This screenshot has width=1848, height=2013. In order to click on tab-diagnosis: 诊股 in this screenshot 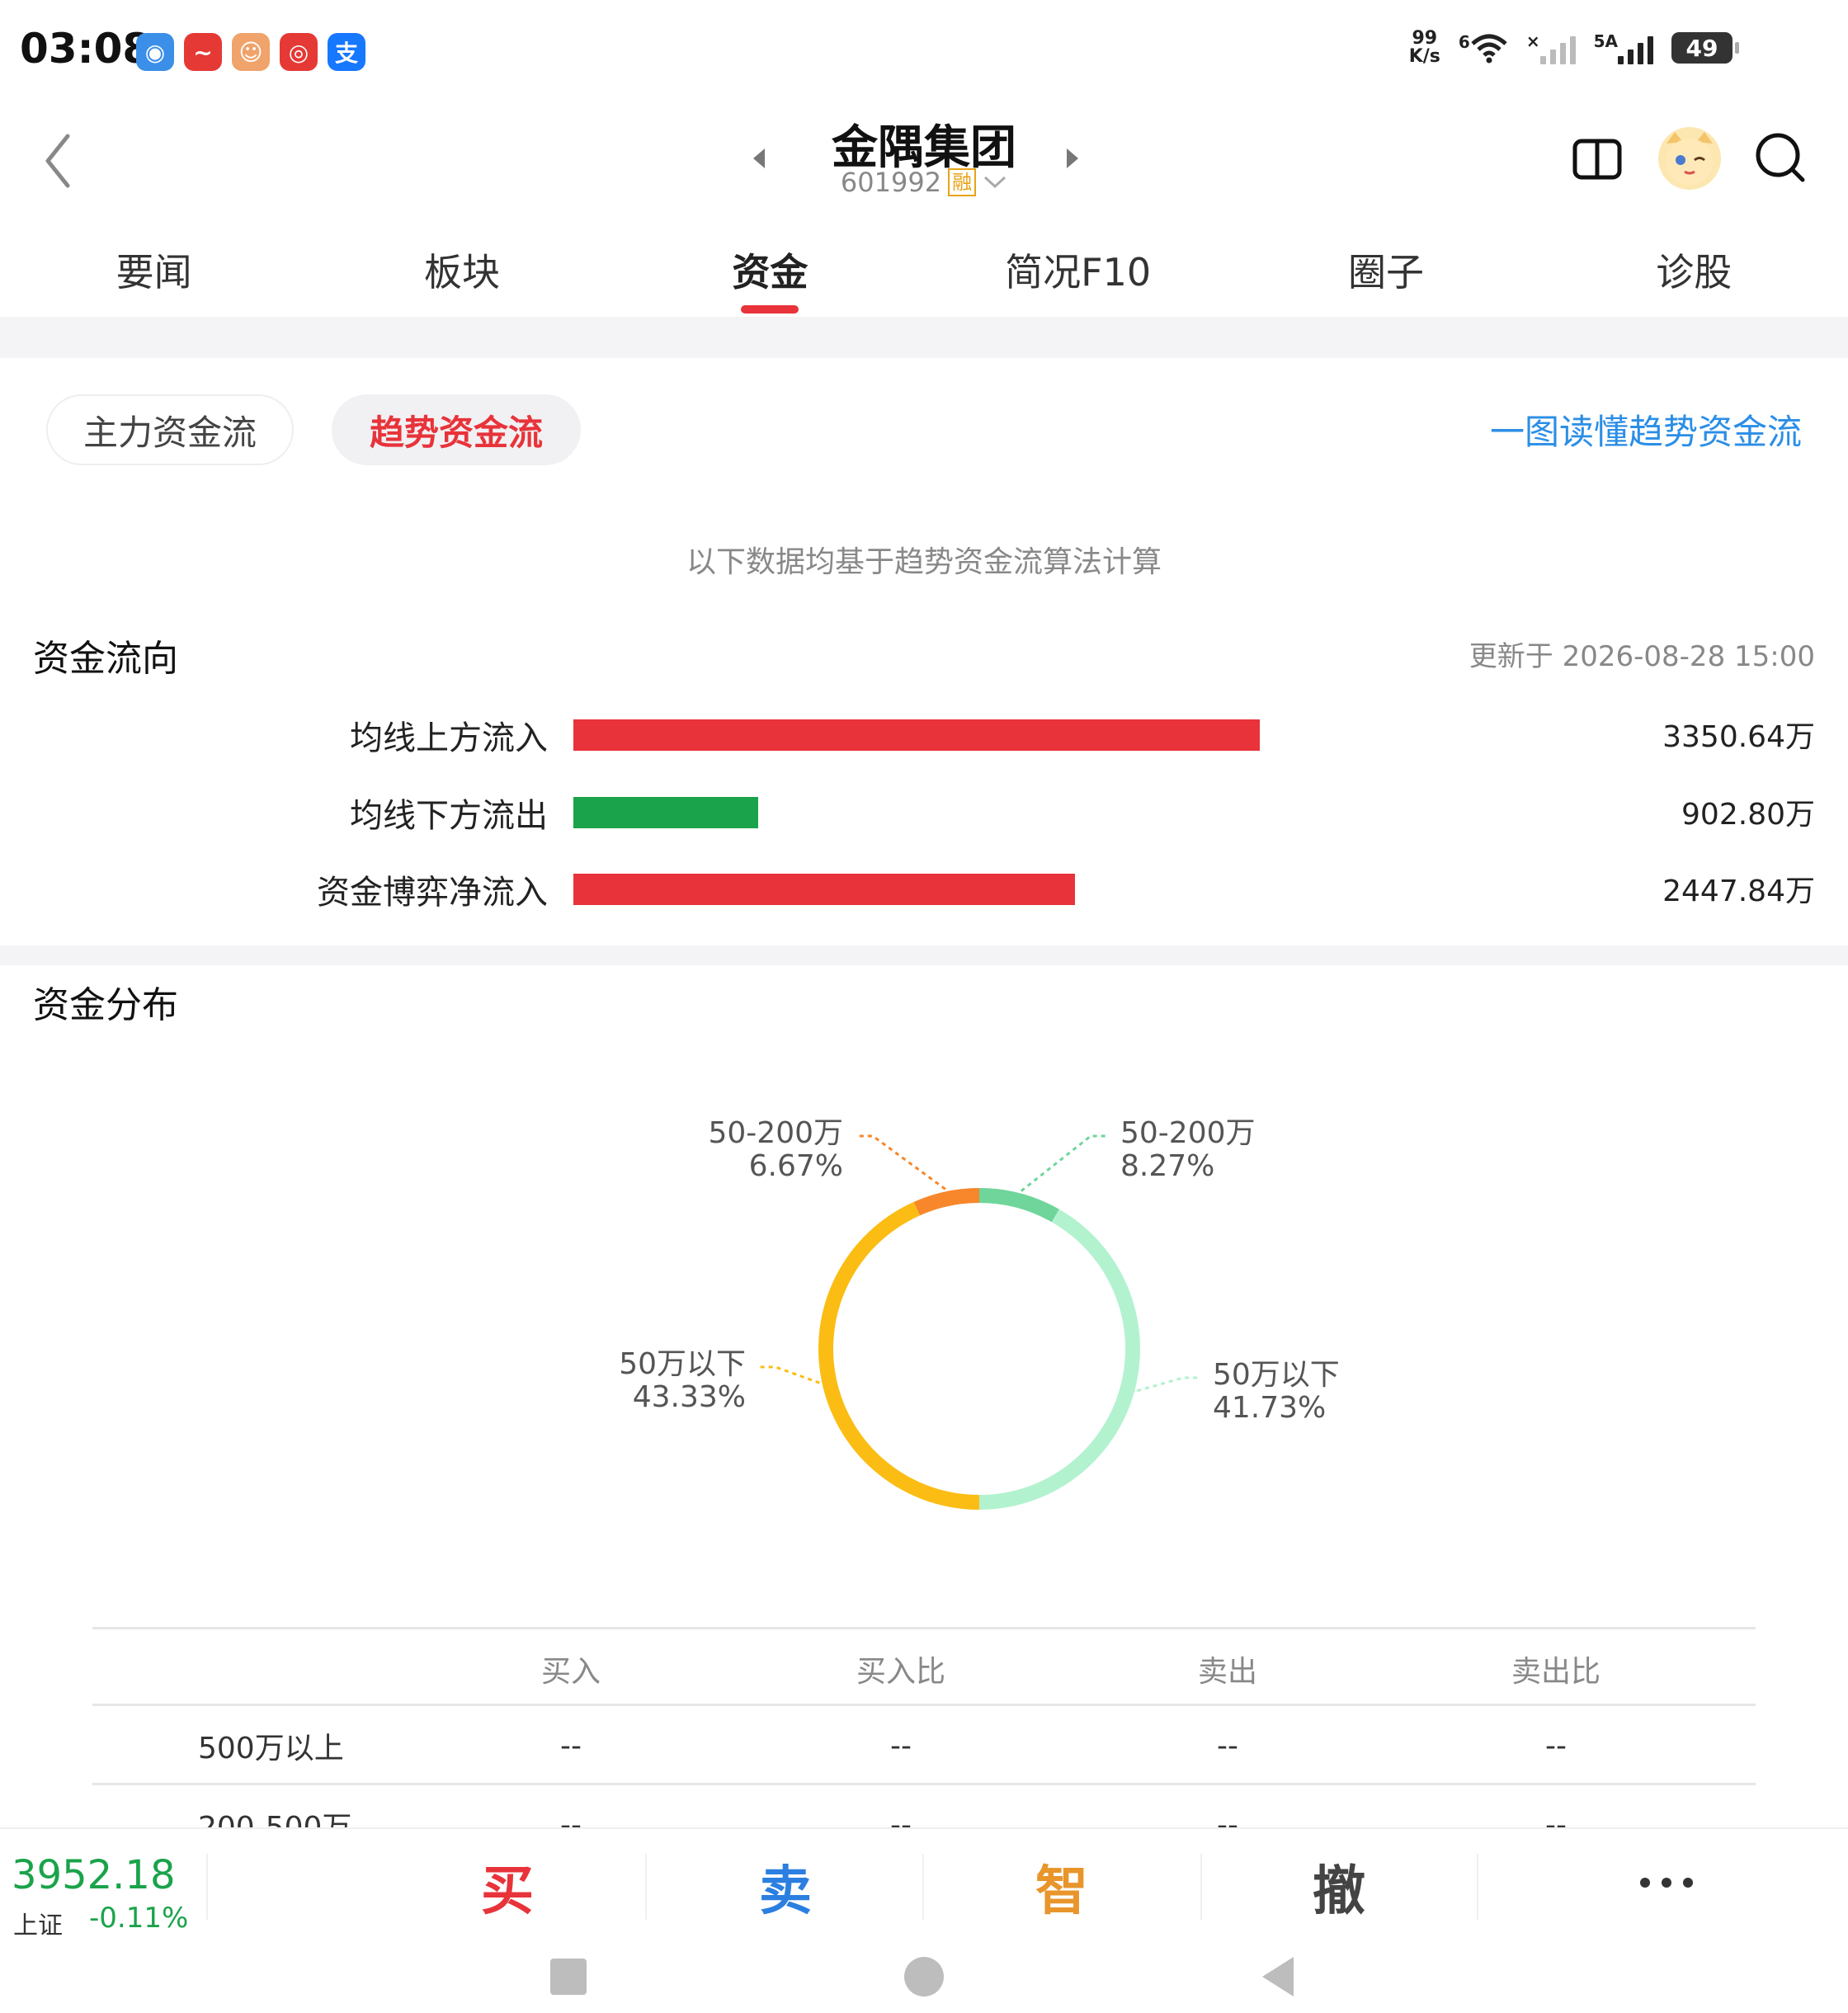, I will do `click(1694, 268)`.